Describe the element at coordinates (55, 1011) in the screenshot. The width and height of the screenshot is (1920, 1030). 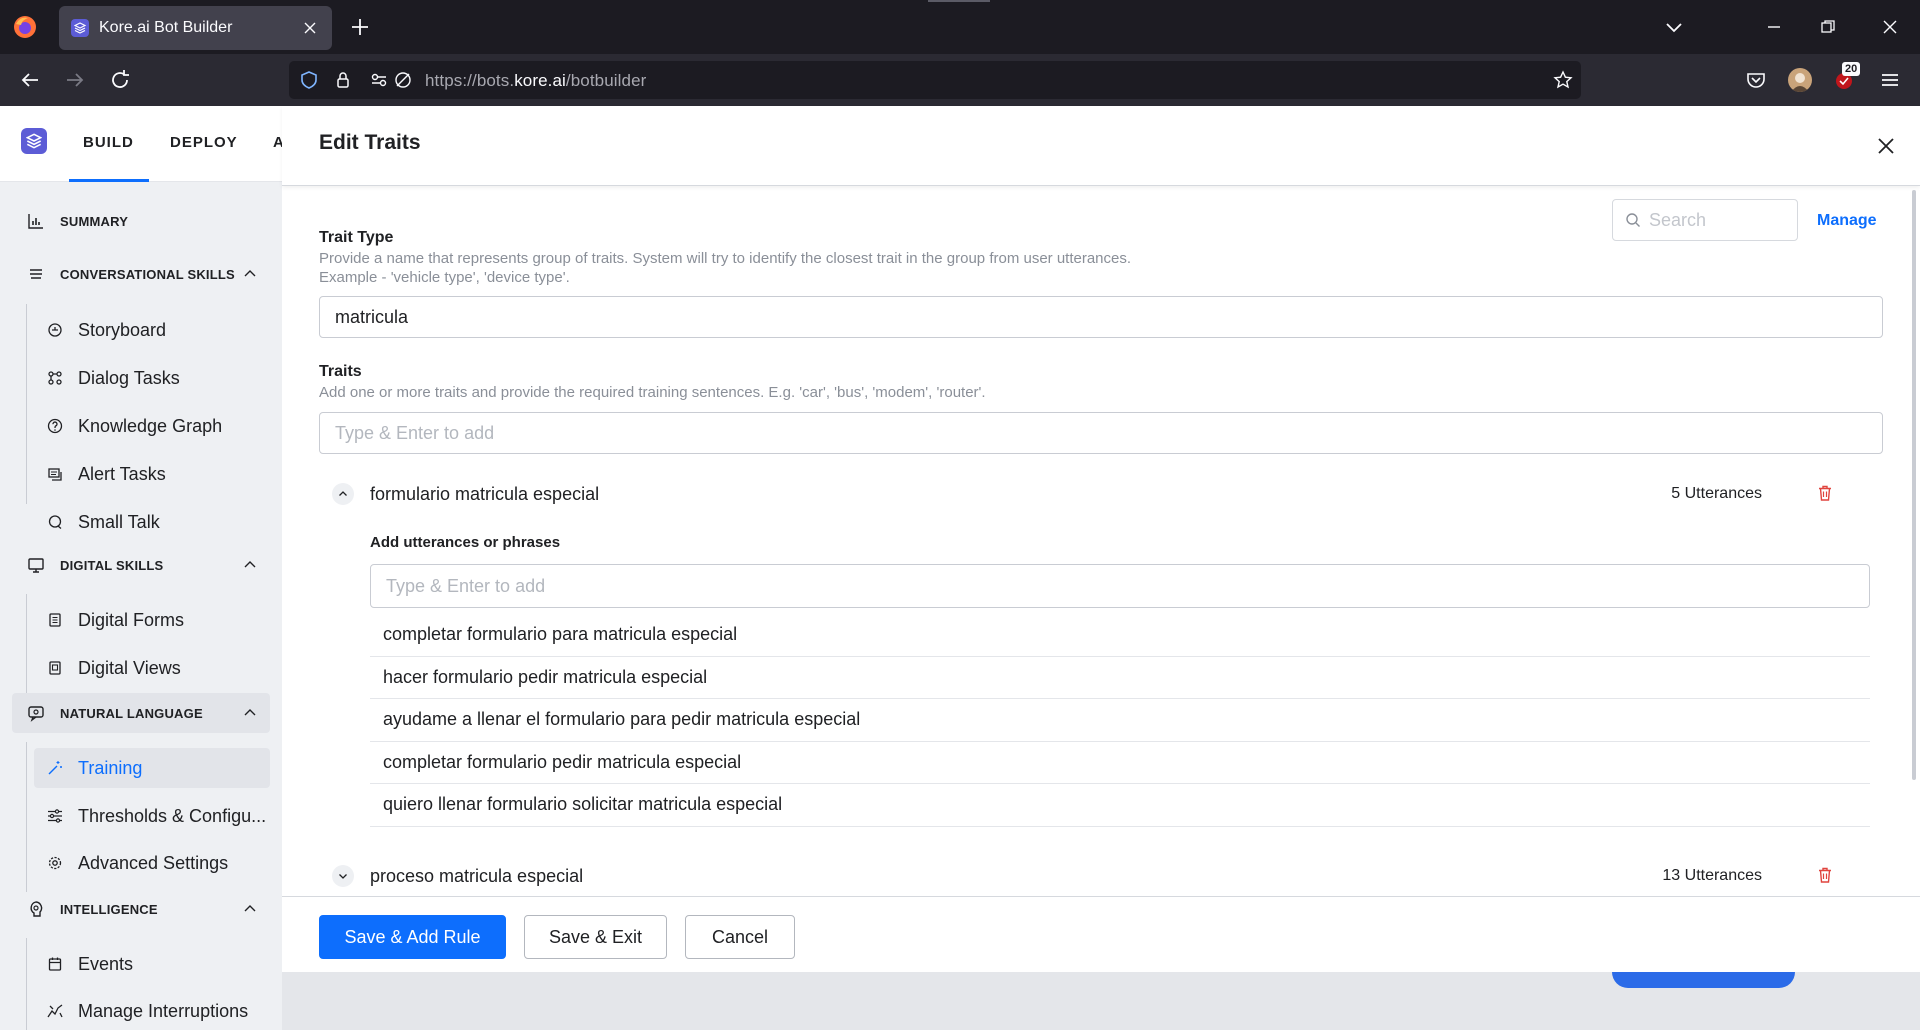
I see `interruptions-icon` at that location.